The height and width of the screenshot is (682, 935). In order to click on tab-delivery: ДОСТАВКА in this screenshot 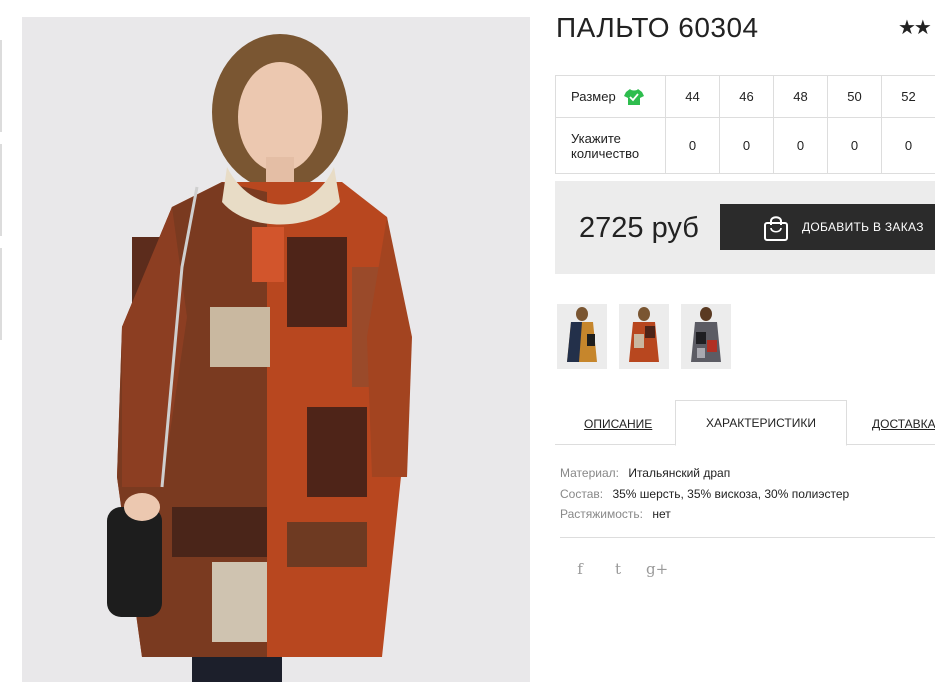, I will do `click(903, 424)`.